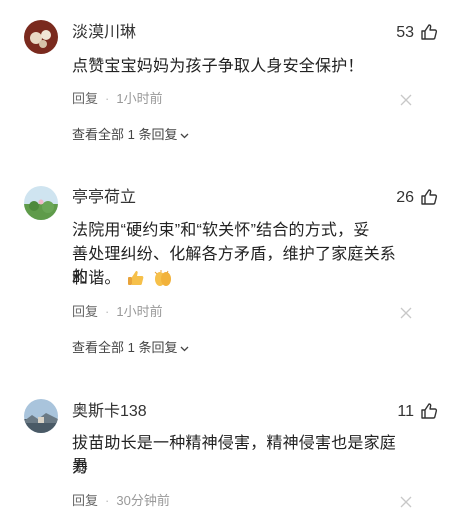 The width and height of the screenshot is (460, 523). I want to click on comment-text: 法院用“硬约束”和“软关怀”结合的方式，妥, so click(221, 230).